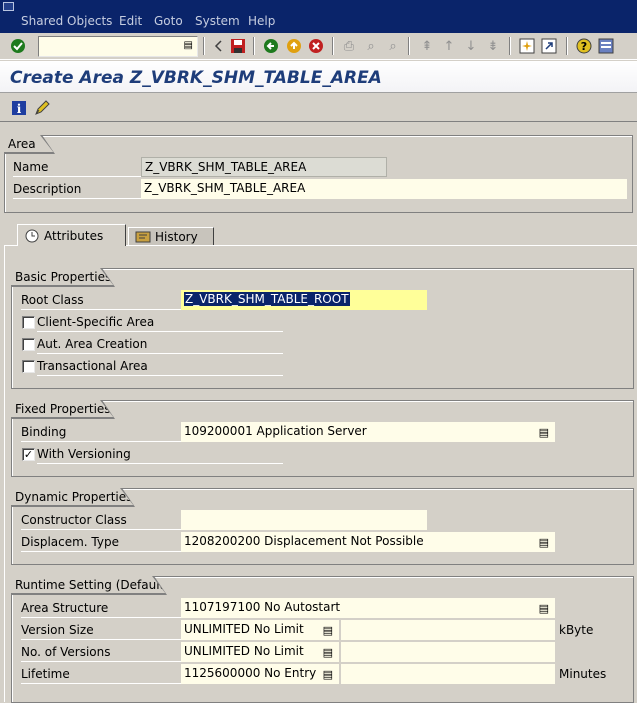 This screenshot has height=703, width=637. I want to click on command-field: ▤, so click(118, 46).